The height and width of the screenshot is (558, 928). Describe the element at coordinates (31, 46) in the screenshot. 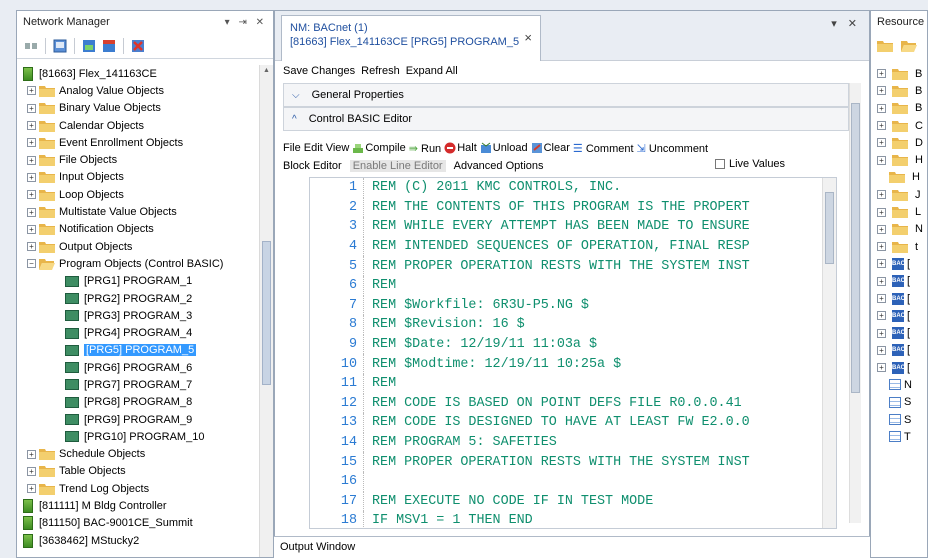

I see `connect-icon` at that location.